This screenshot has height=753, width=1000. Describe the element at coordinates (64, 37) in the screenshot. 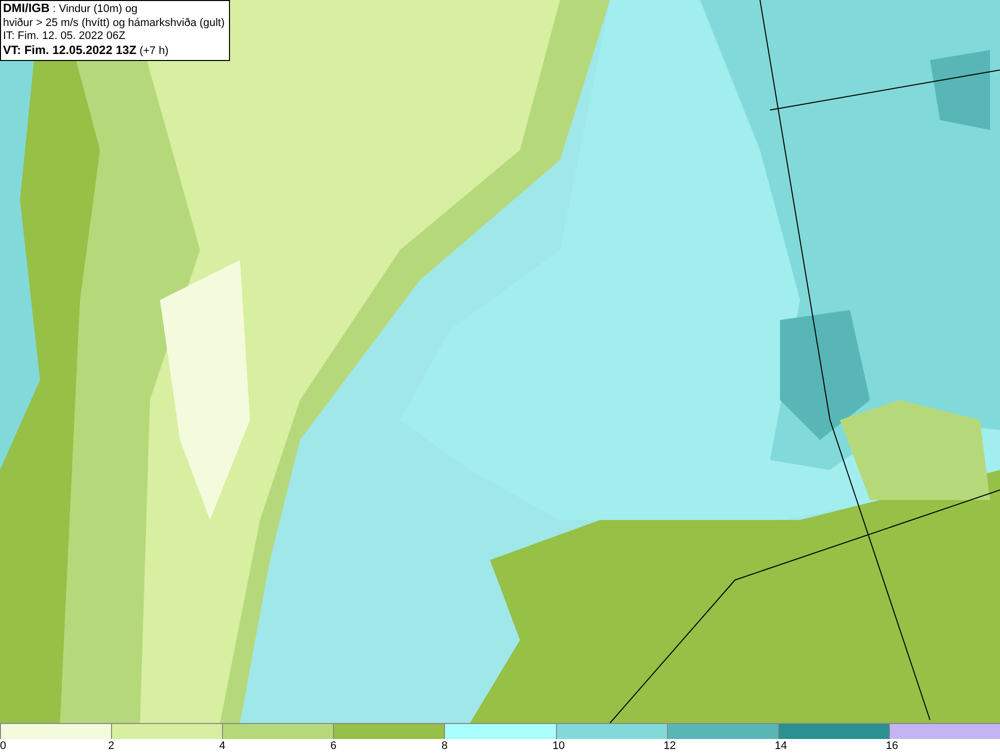

I see `title-text: IT: Fim. 12. 05. 2022 06Z` at that location.